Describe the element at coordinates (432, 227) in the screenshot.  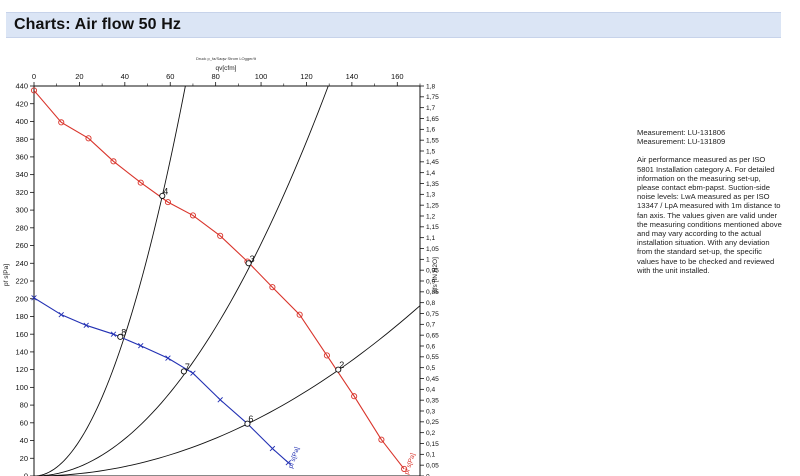
I see `y-right-tick-label: 1,15` at that location.